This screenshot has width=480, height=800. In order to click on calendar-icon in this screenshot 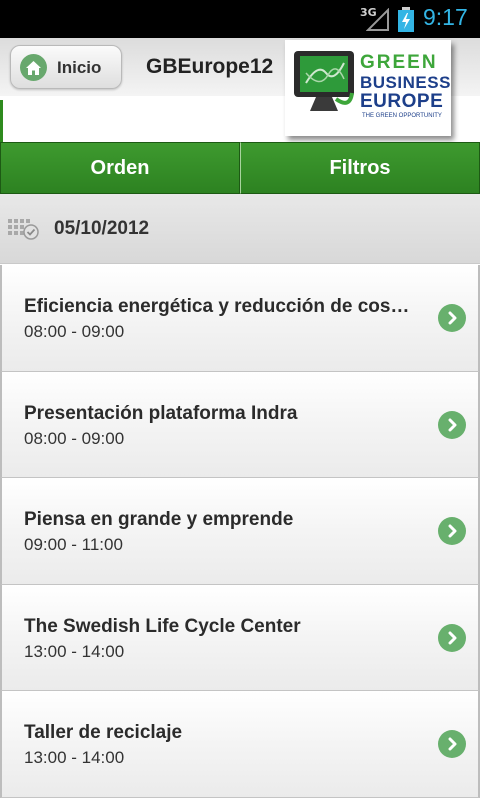, I will do `click(23, 229)`.